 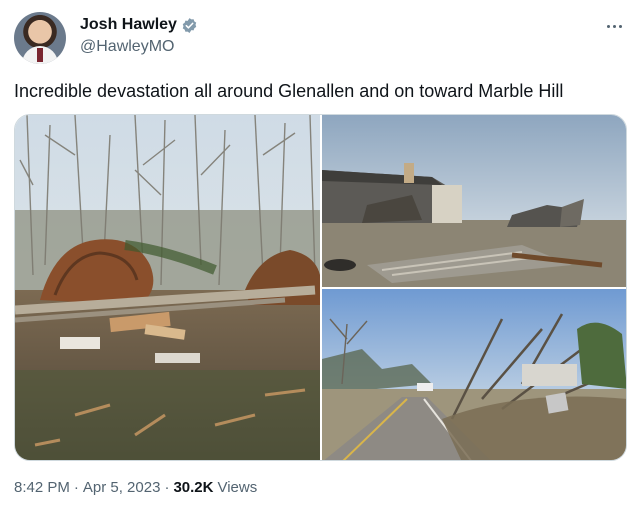 I want to click on tweet-date: Apr 5, 2023, so click(x=122, y=487).